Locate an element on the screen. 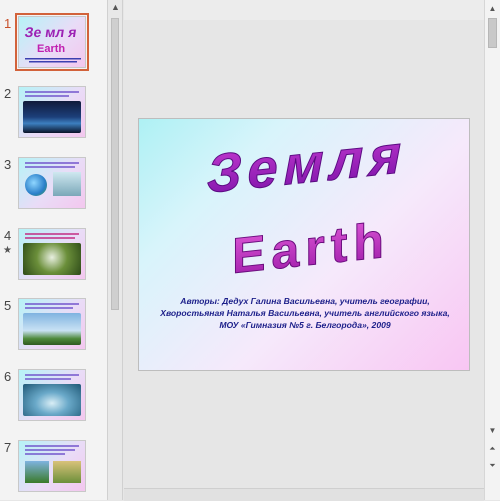  thumbnail-row: 5 is located at coordinates (53, 328).